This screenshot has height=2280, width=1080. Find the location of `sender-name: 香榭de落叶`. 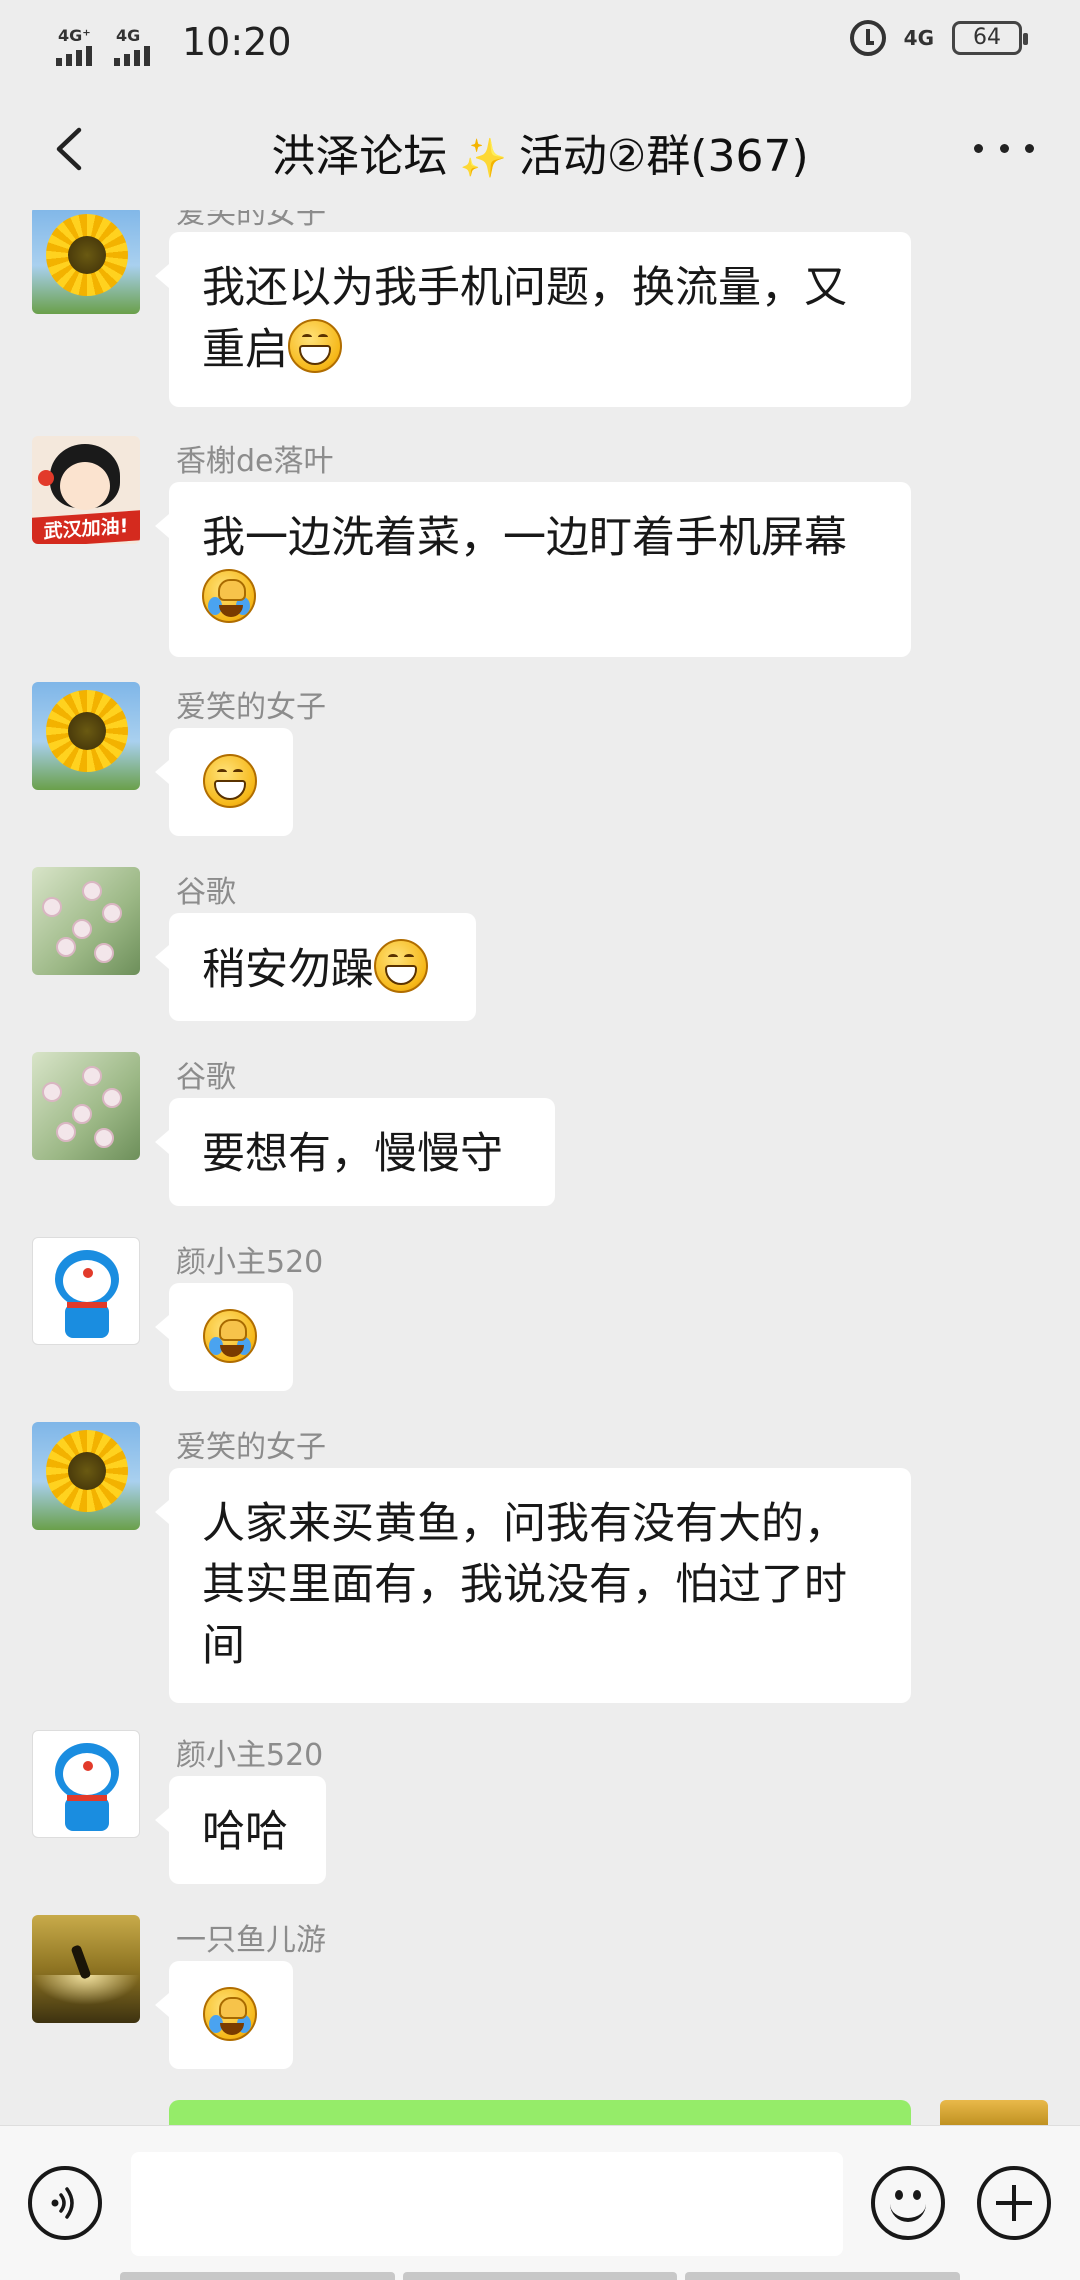

sender-name: 香榭de落叶 is located at coordinates (255, 461).